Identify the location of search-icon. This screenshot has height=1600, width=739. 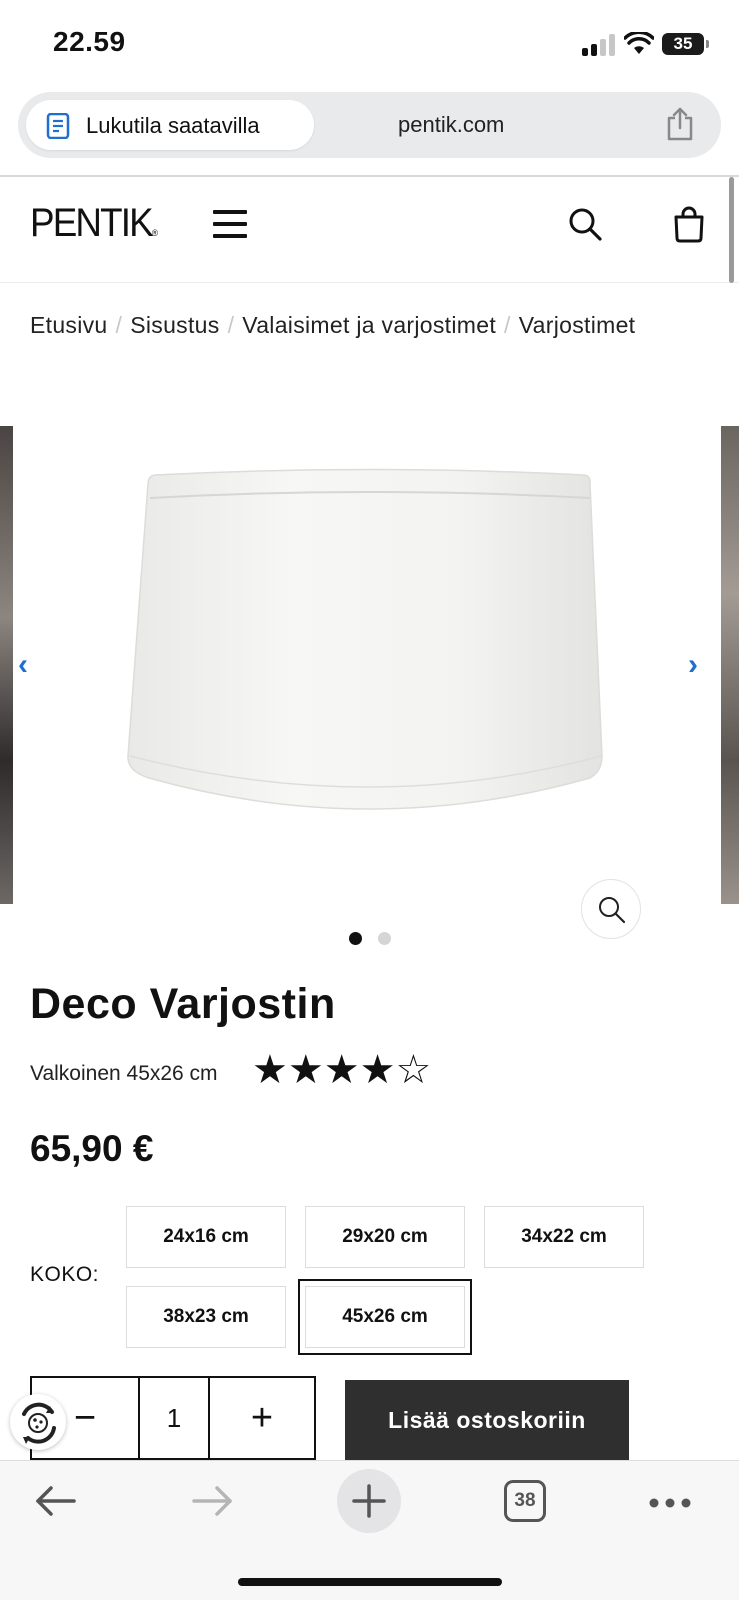
(586, 225).